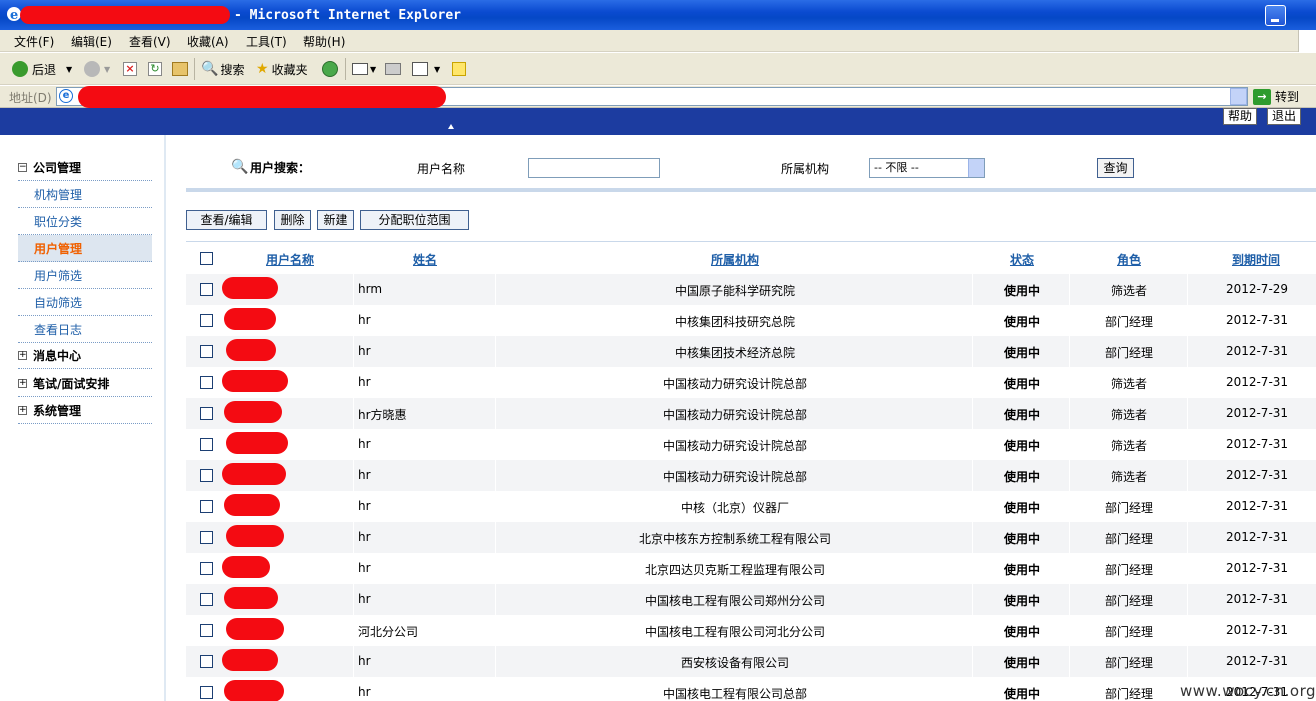  What do you see at coordinates (226, 220) in the screenshot?
I see `view-edit-button: 查看/编辑` at bounding box center [226, 220].